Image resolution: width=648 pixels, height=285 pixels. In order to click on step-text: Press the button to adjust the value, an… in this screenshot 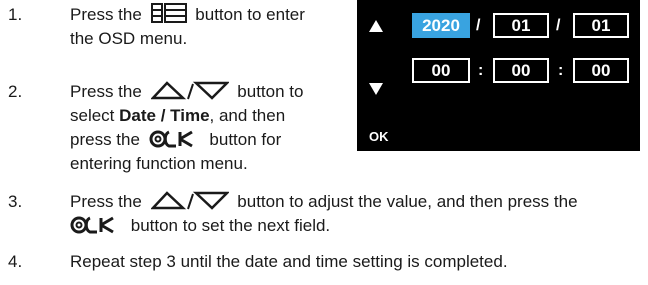, I will do `click(324, 213)`.